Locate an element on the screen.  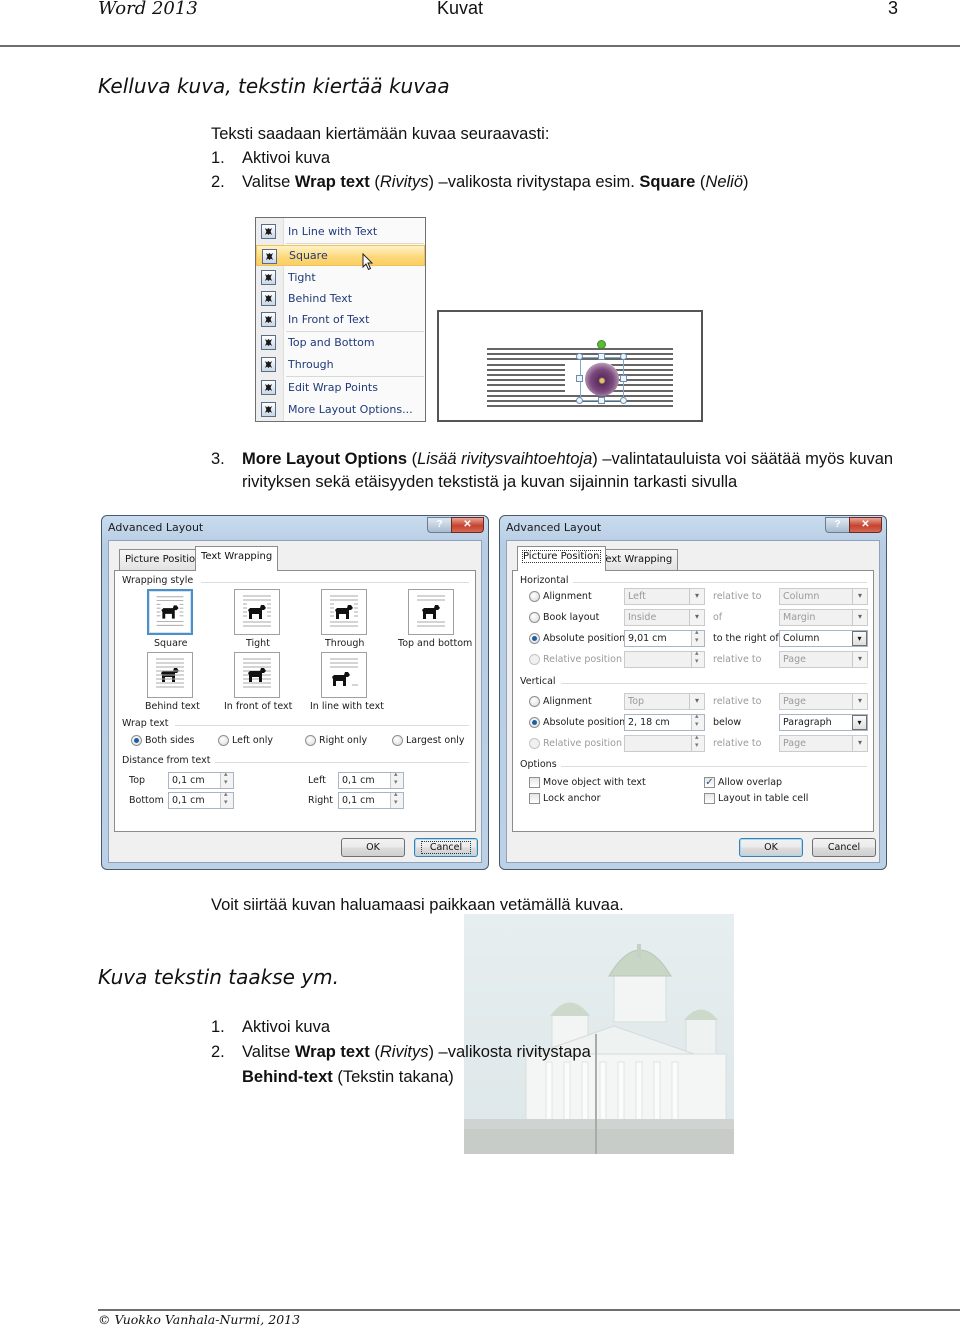
helsinki-cathedral-image is located at coordinates (599, 1034).